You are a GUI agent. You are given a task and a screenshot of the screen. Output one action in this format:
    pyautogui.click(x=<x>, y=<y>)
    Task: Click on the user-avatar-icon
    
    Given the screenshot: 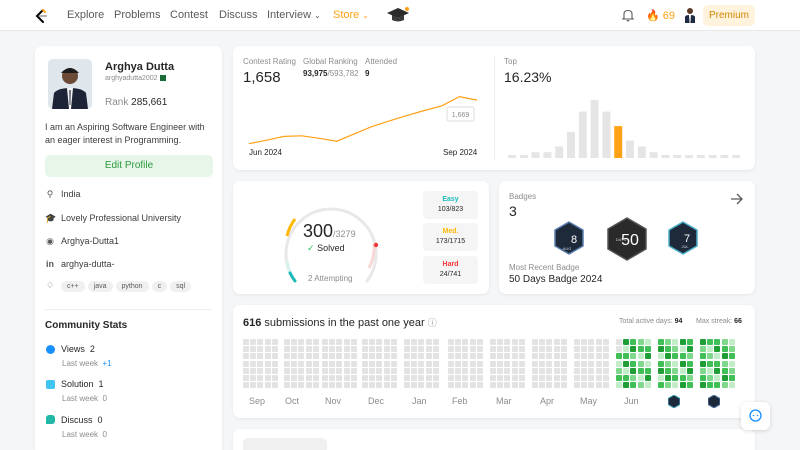 What is the action you would take?
    pyautogui.click(x=690, y=15)
    